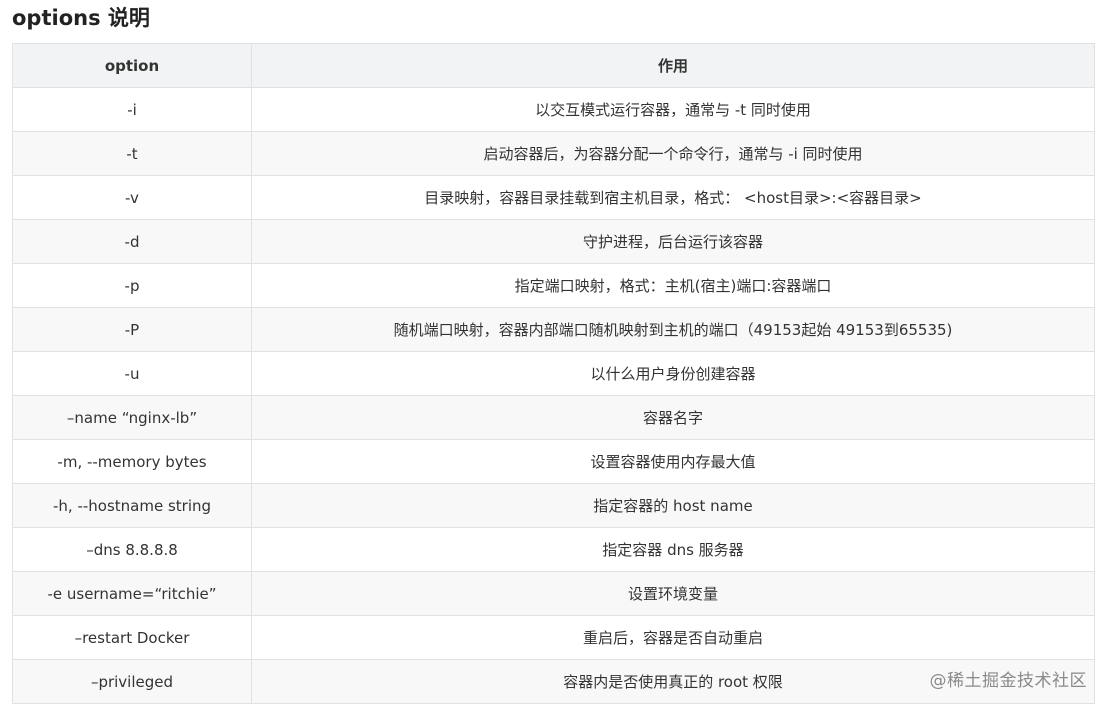  What do you see at coordinates (132, 197) in the screenshot?
I see `option-cell: -v` at bounding box center [132, 197].